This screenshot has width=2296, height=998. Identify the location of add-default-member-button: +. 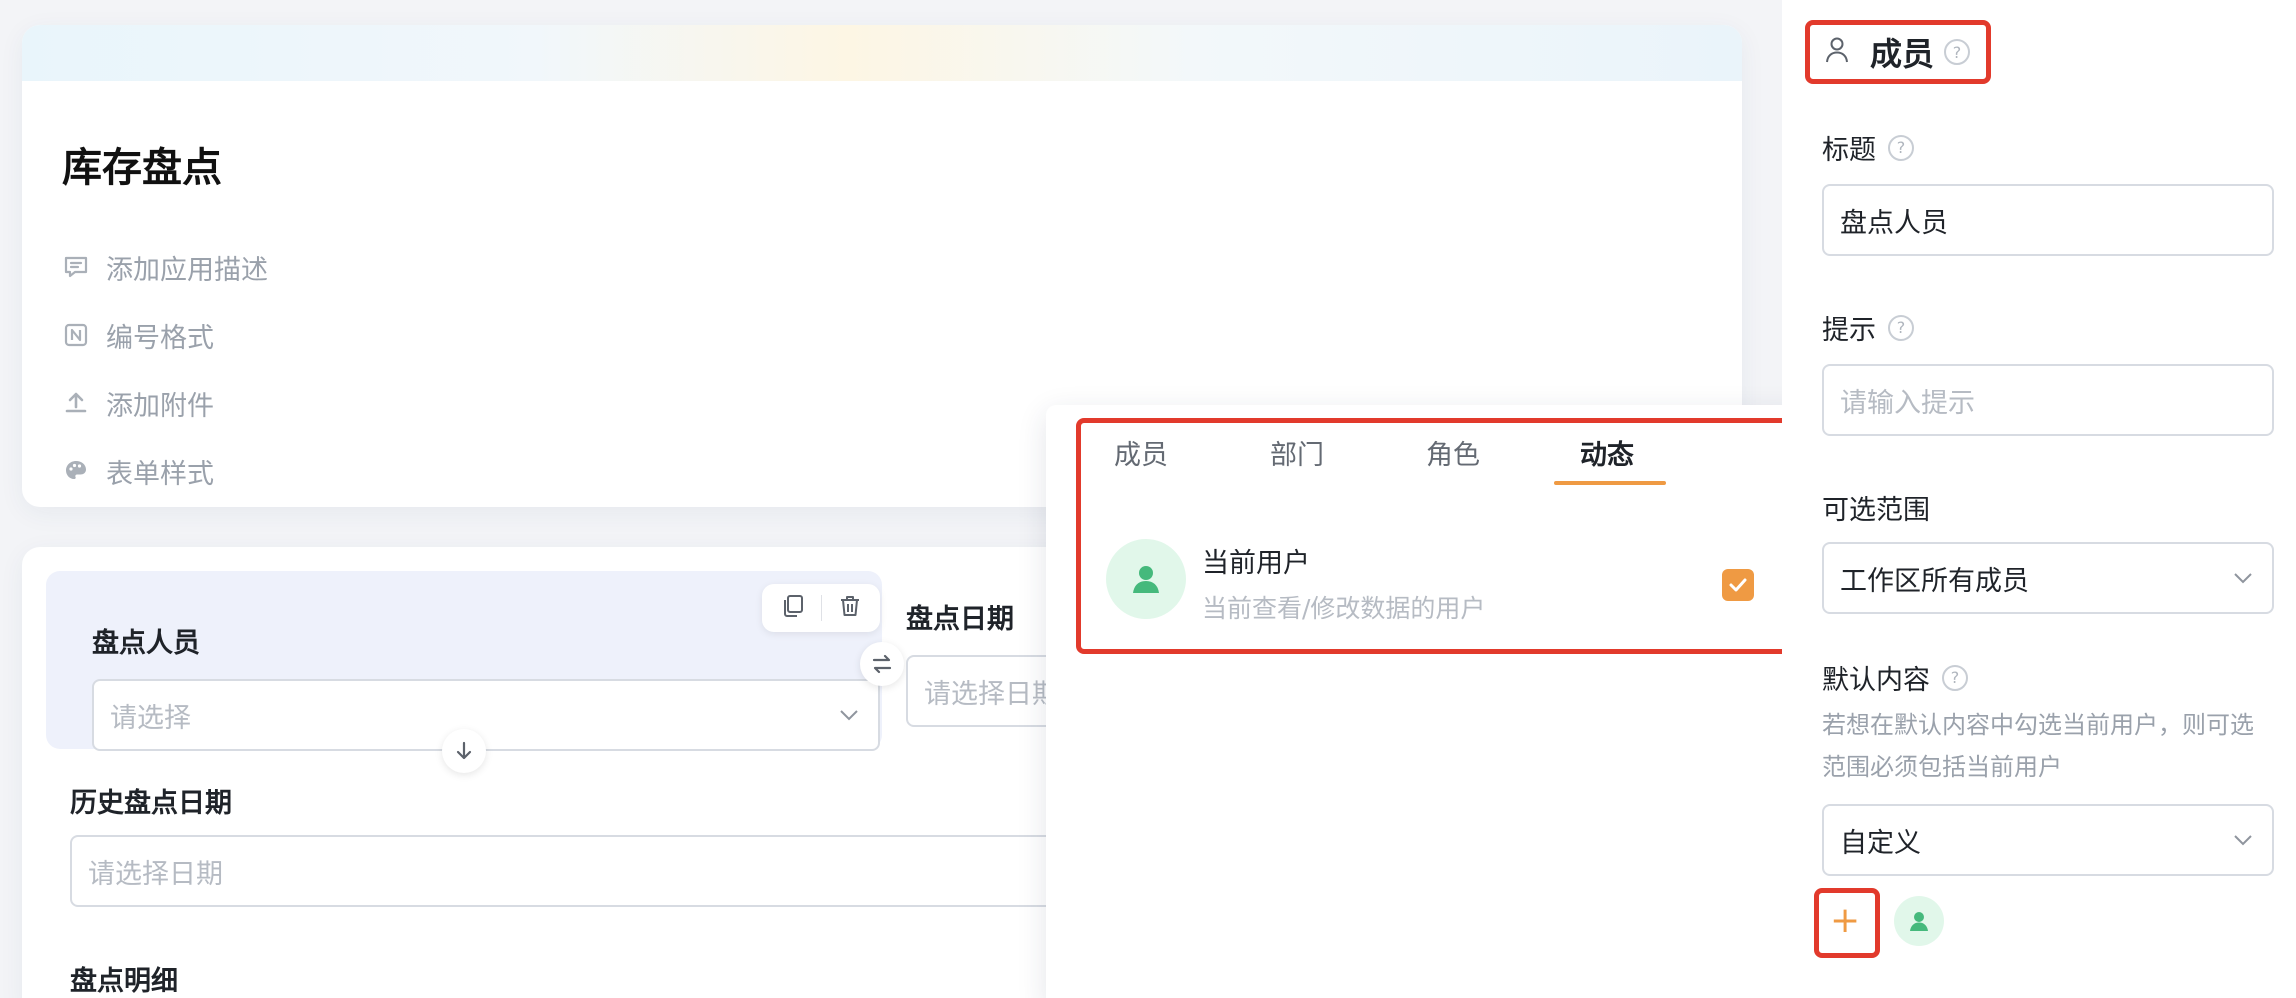
(1845, 921).